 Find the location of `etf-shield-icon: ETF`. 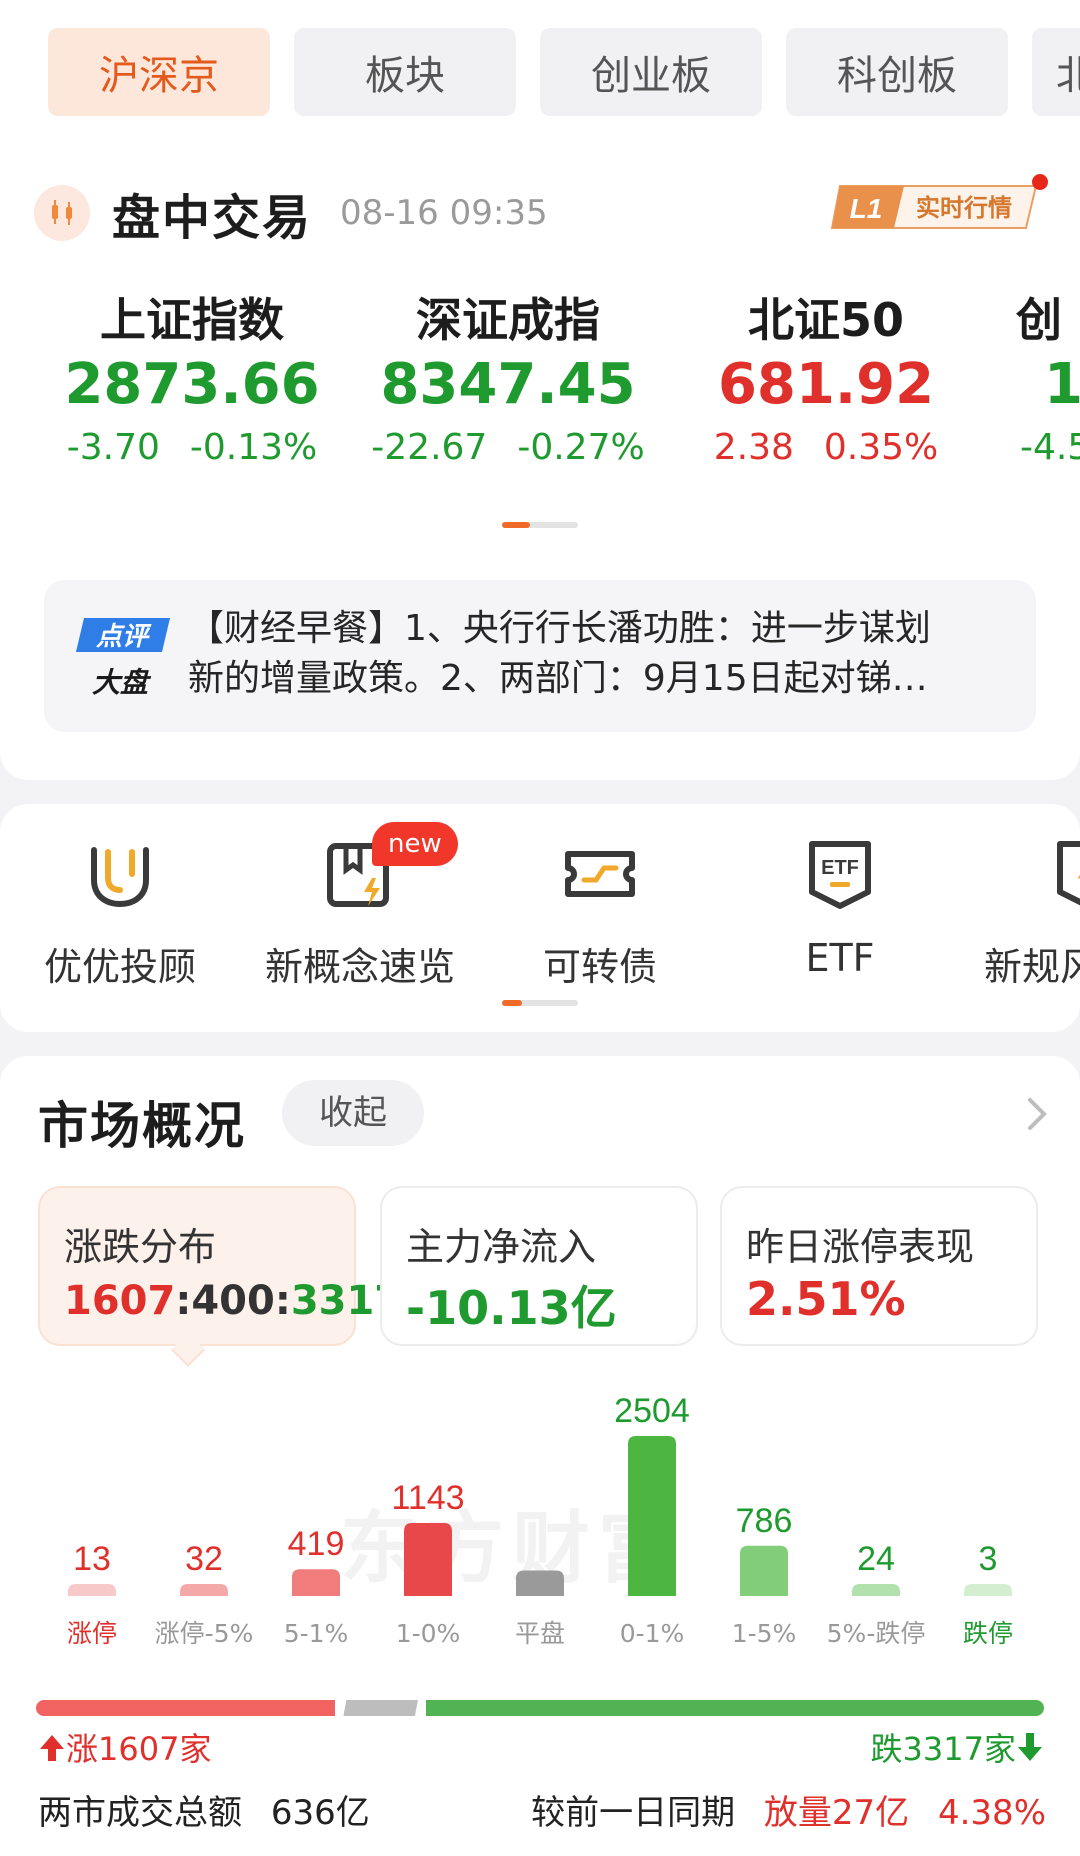

etf-shield-icon: ETF is located at coordinates (840, 874).